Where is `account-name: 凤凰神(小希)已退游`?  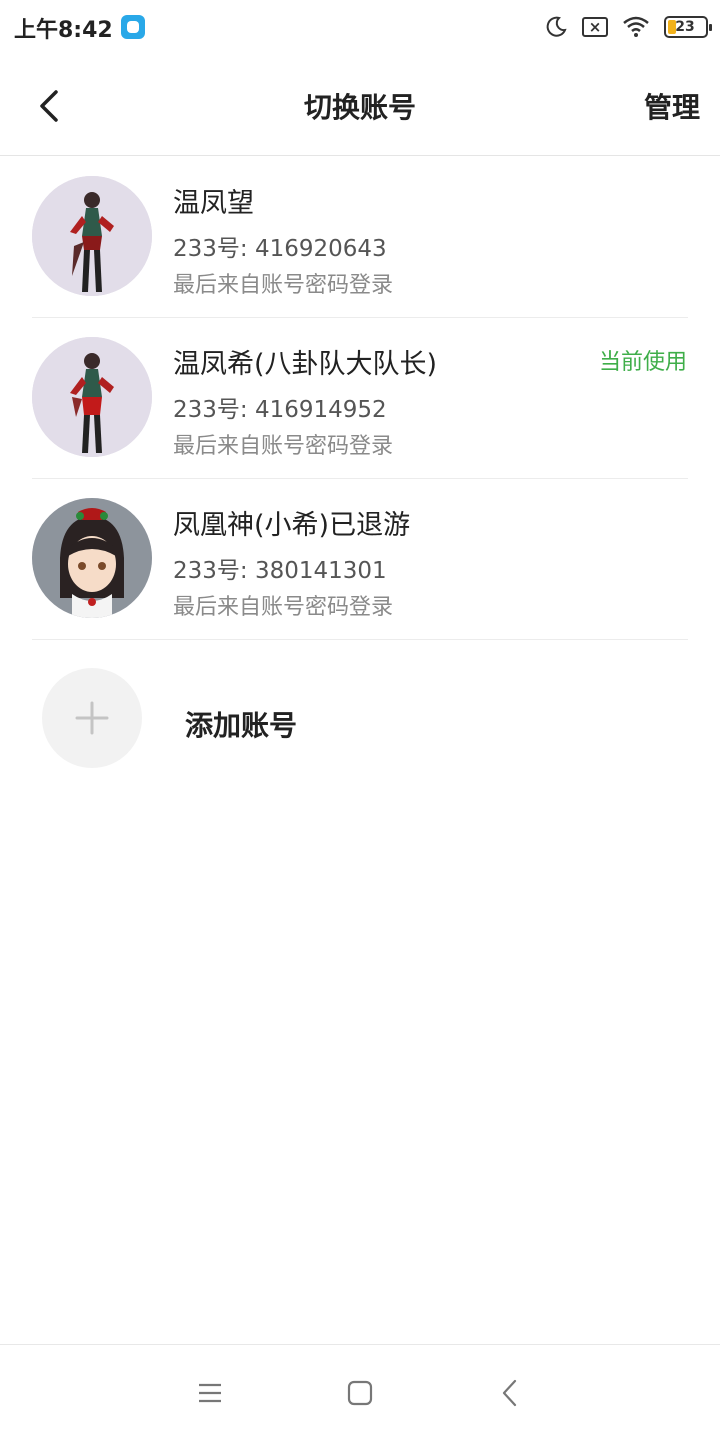 account-name: 凤凰神(小希)已退游 is located at coordinates (292, 525).